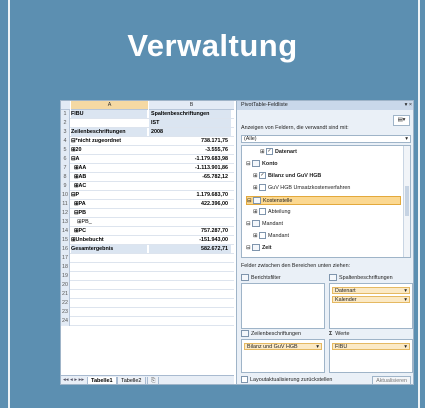 The height and width of the screenshot is (408, 425). Describe the element at coordinates (283, 346) in the screenshot. I see `row-field-chip: Bilanz und GuV HGB ▾` at that location.